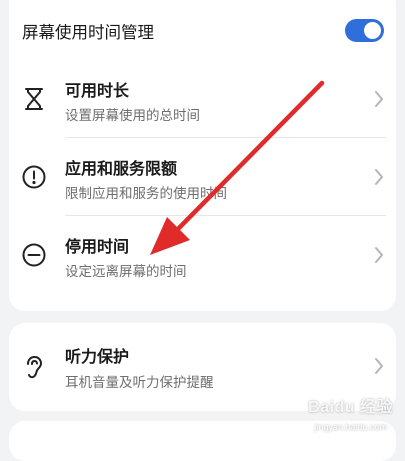  I want to click on watermark-url: jingyan.baidu.com, so click(350, 427).